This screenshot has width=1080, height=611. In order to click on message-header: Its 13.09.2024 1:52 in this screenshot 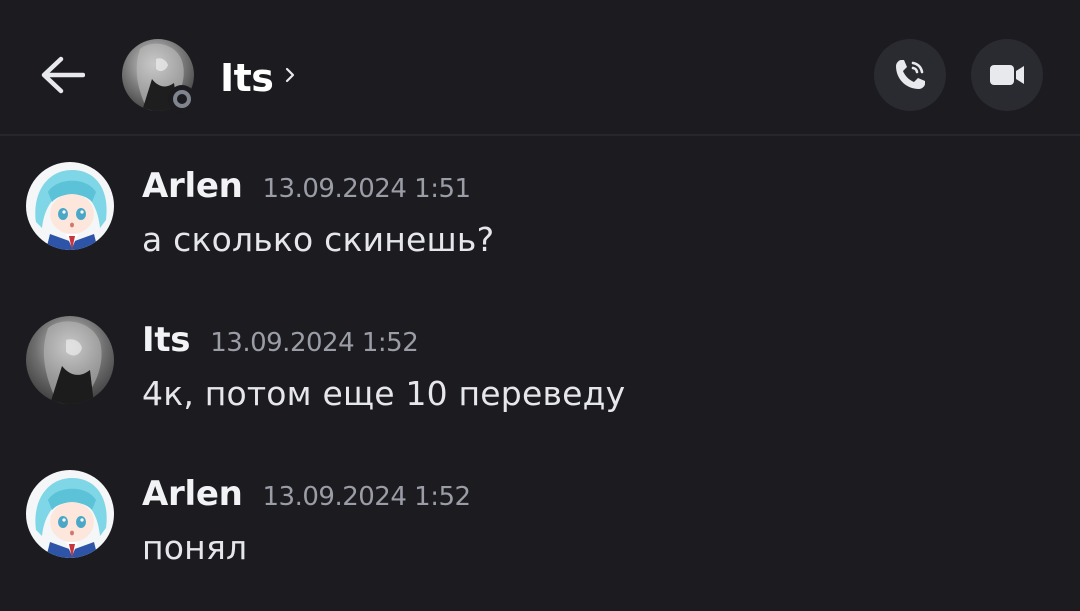, I will do `click(280, 342)`.